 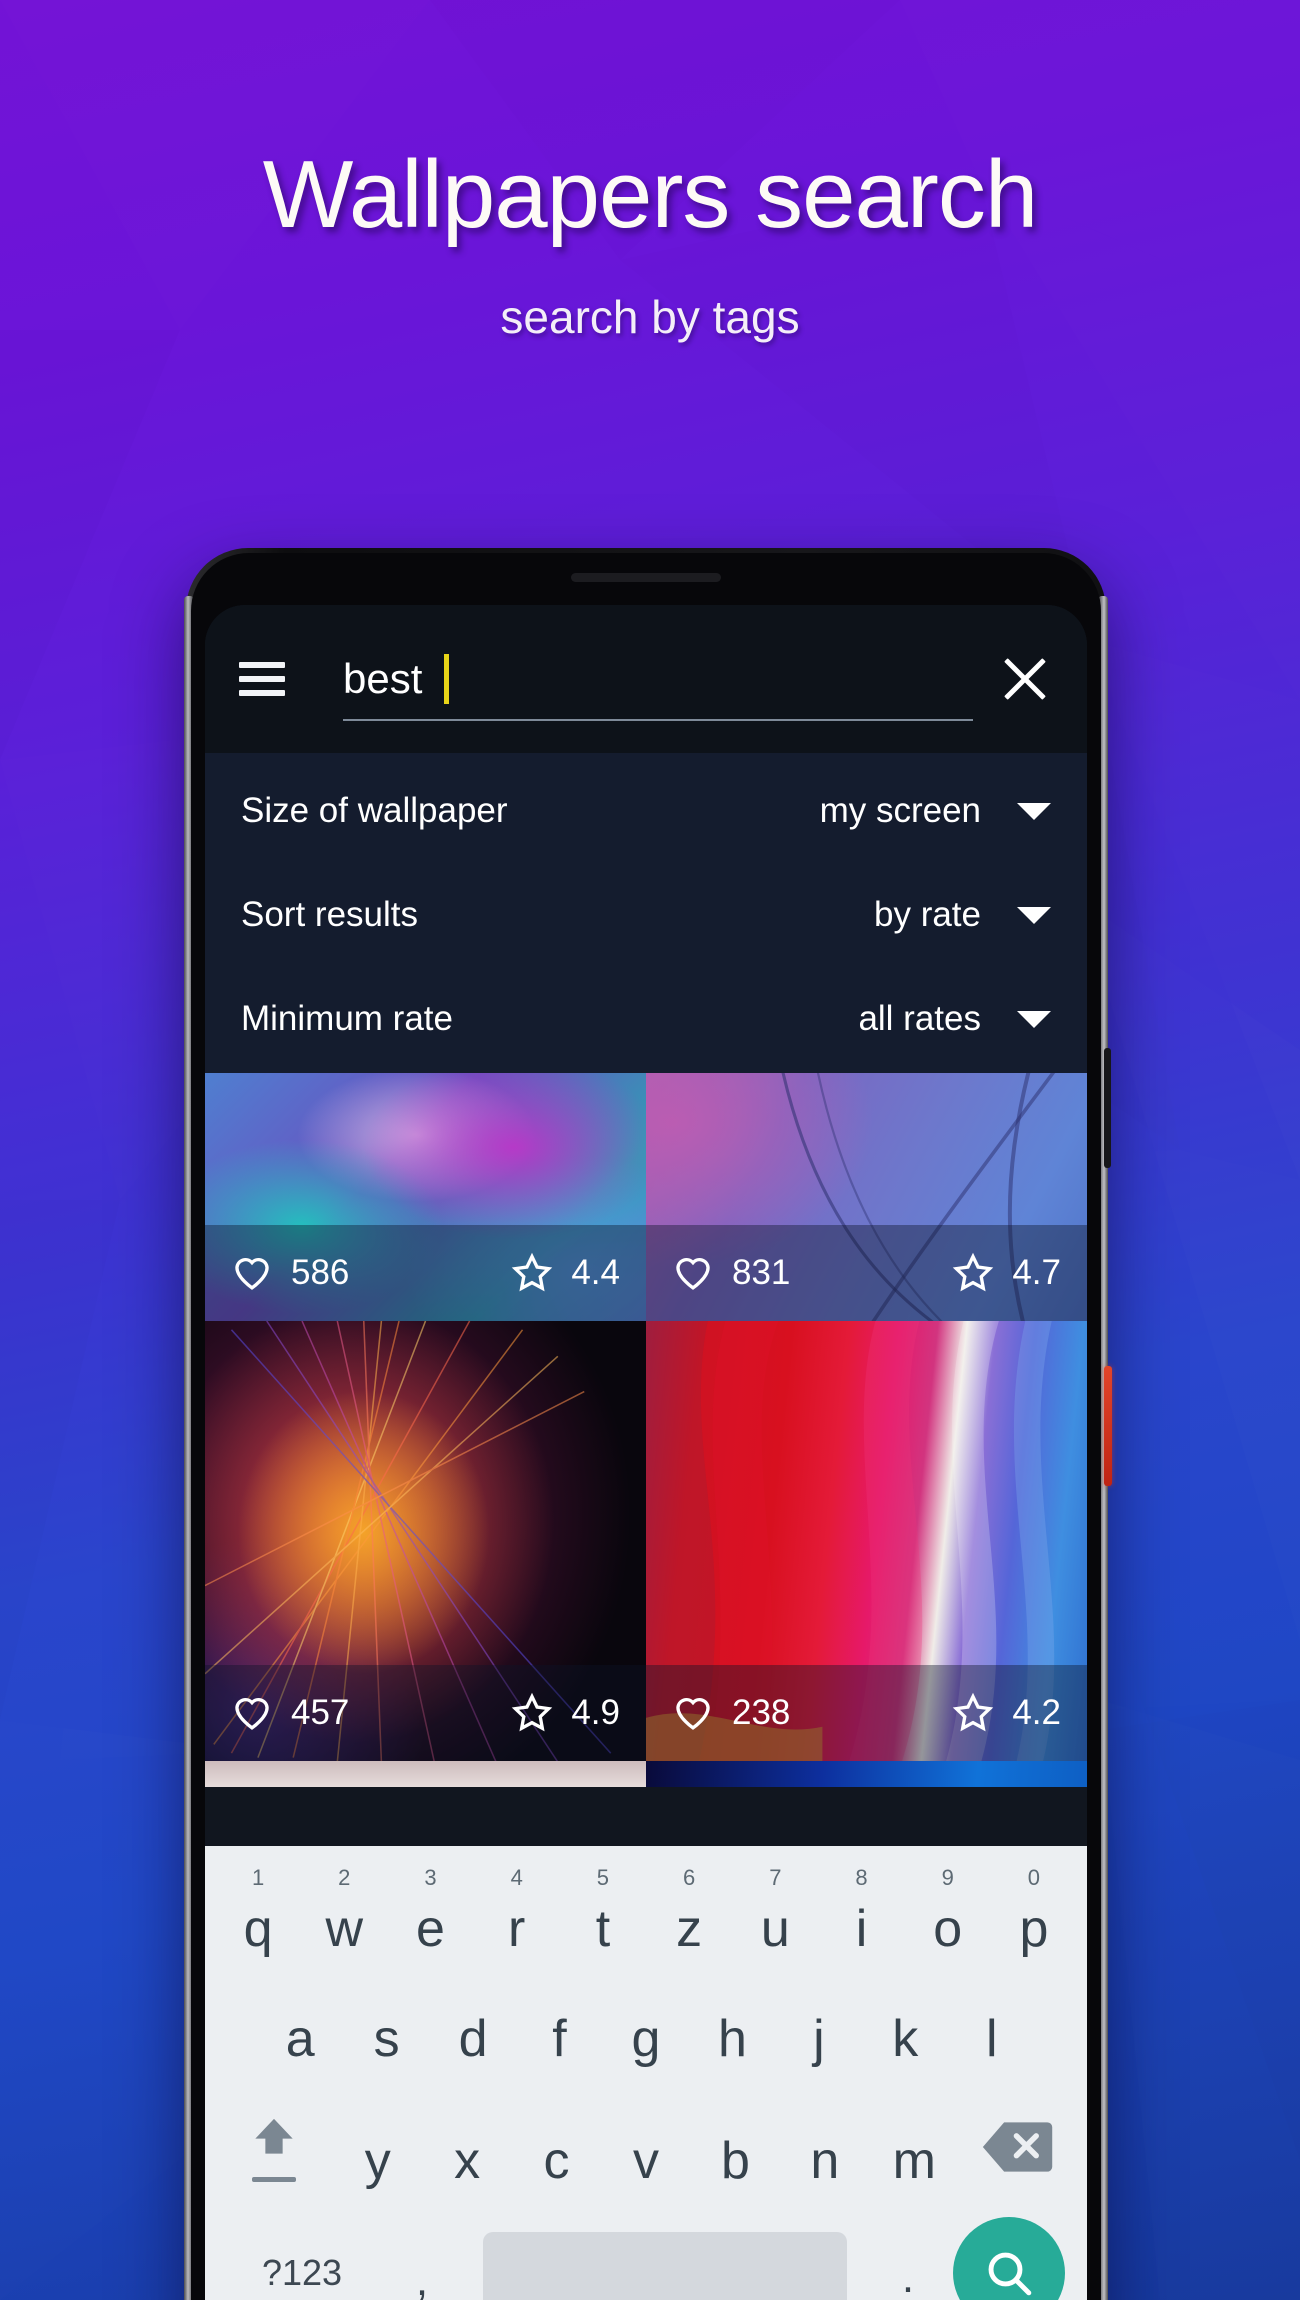 I want to click on filter-label: Minimum rate, so click(x=347, y=1018).